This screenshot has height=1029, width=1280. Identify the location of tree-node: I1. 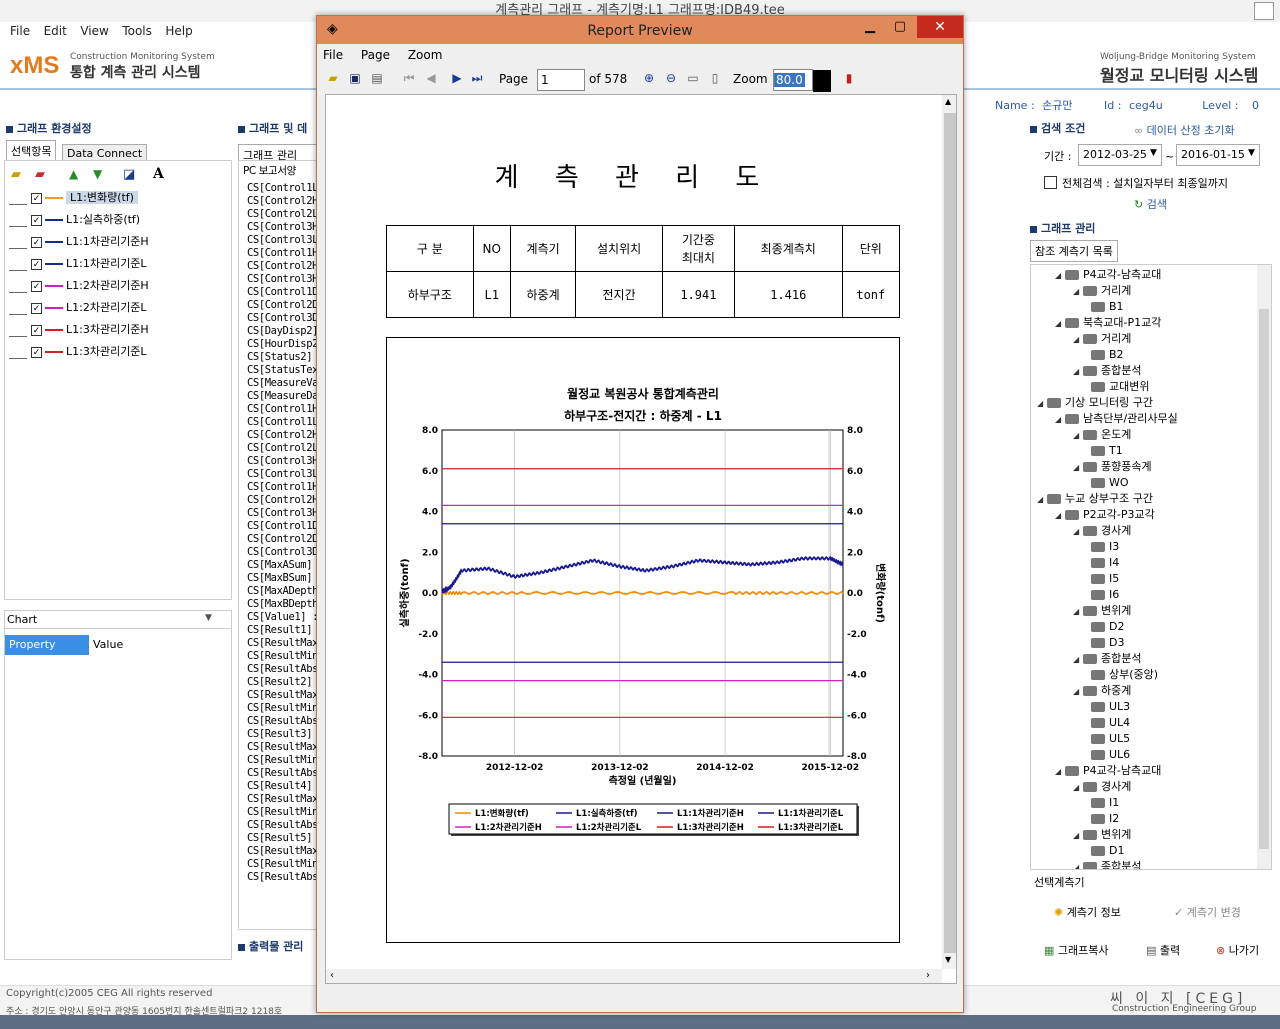
(1105, 803).